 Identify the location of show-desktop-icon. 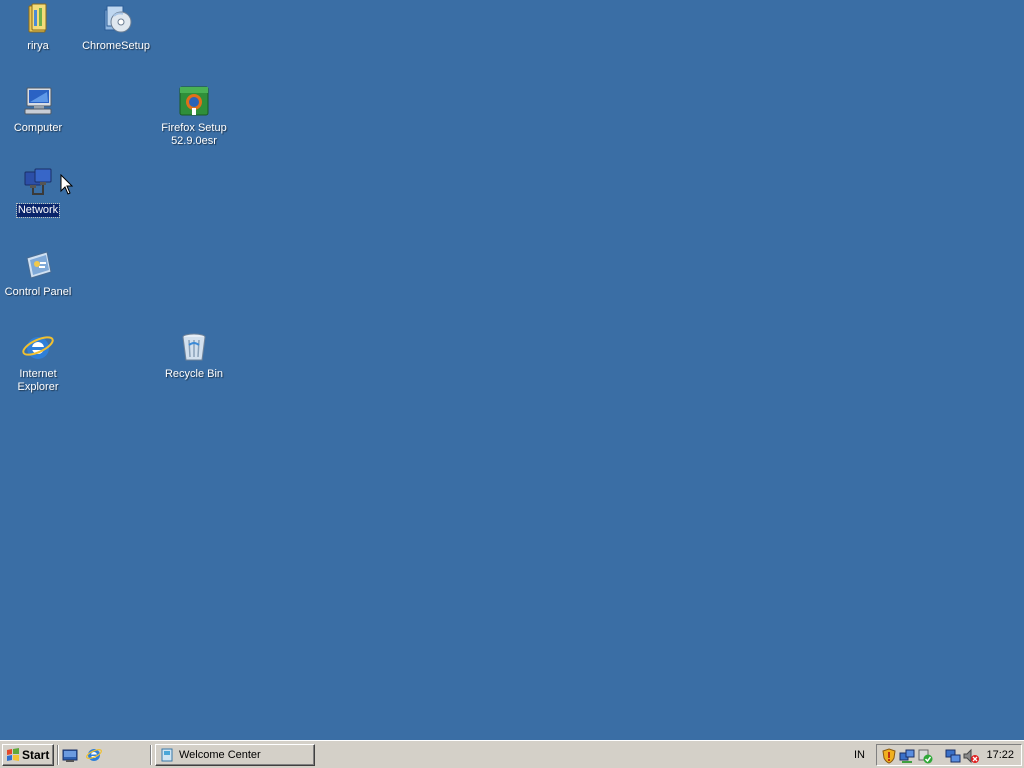
(70, 755).